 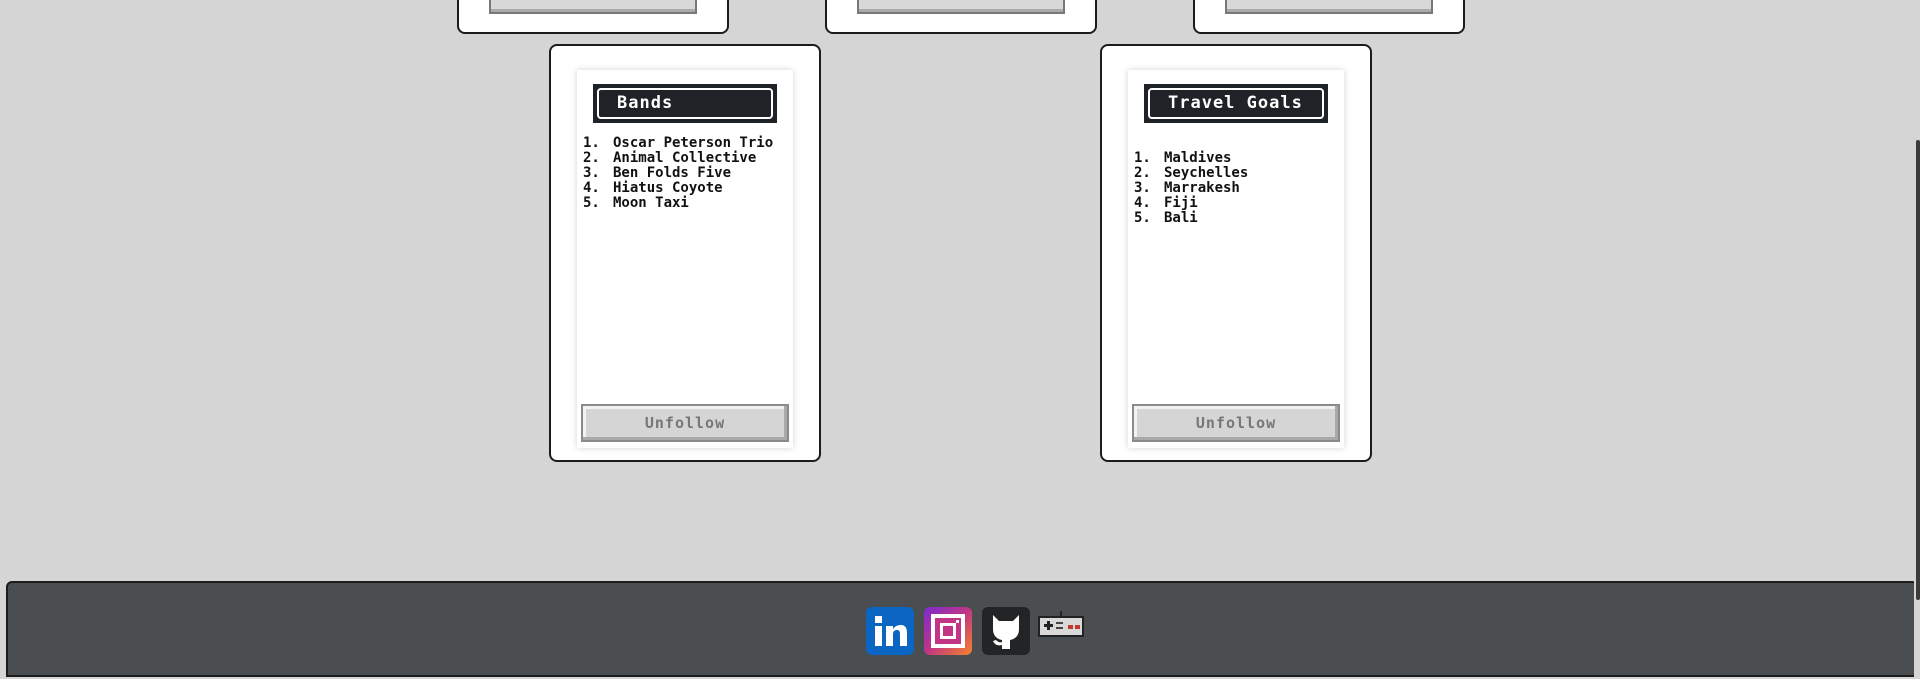 What do you see at coordinates (657, 173) in the screenshot?
I see `list-item: 3. Ben Folds Five` at bounding box center [657, 173].